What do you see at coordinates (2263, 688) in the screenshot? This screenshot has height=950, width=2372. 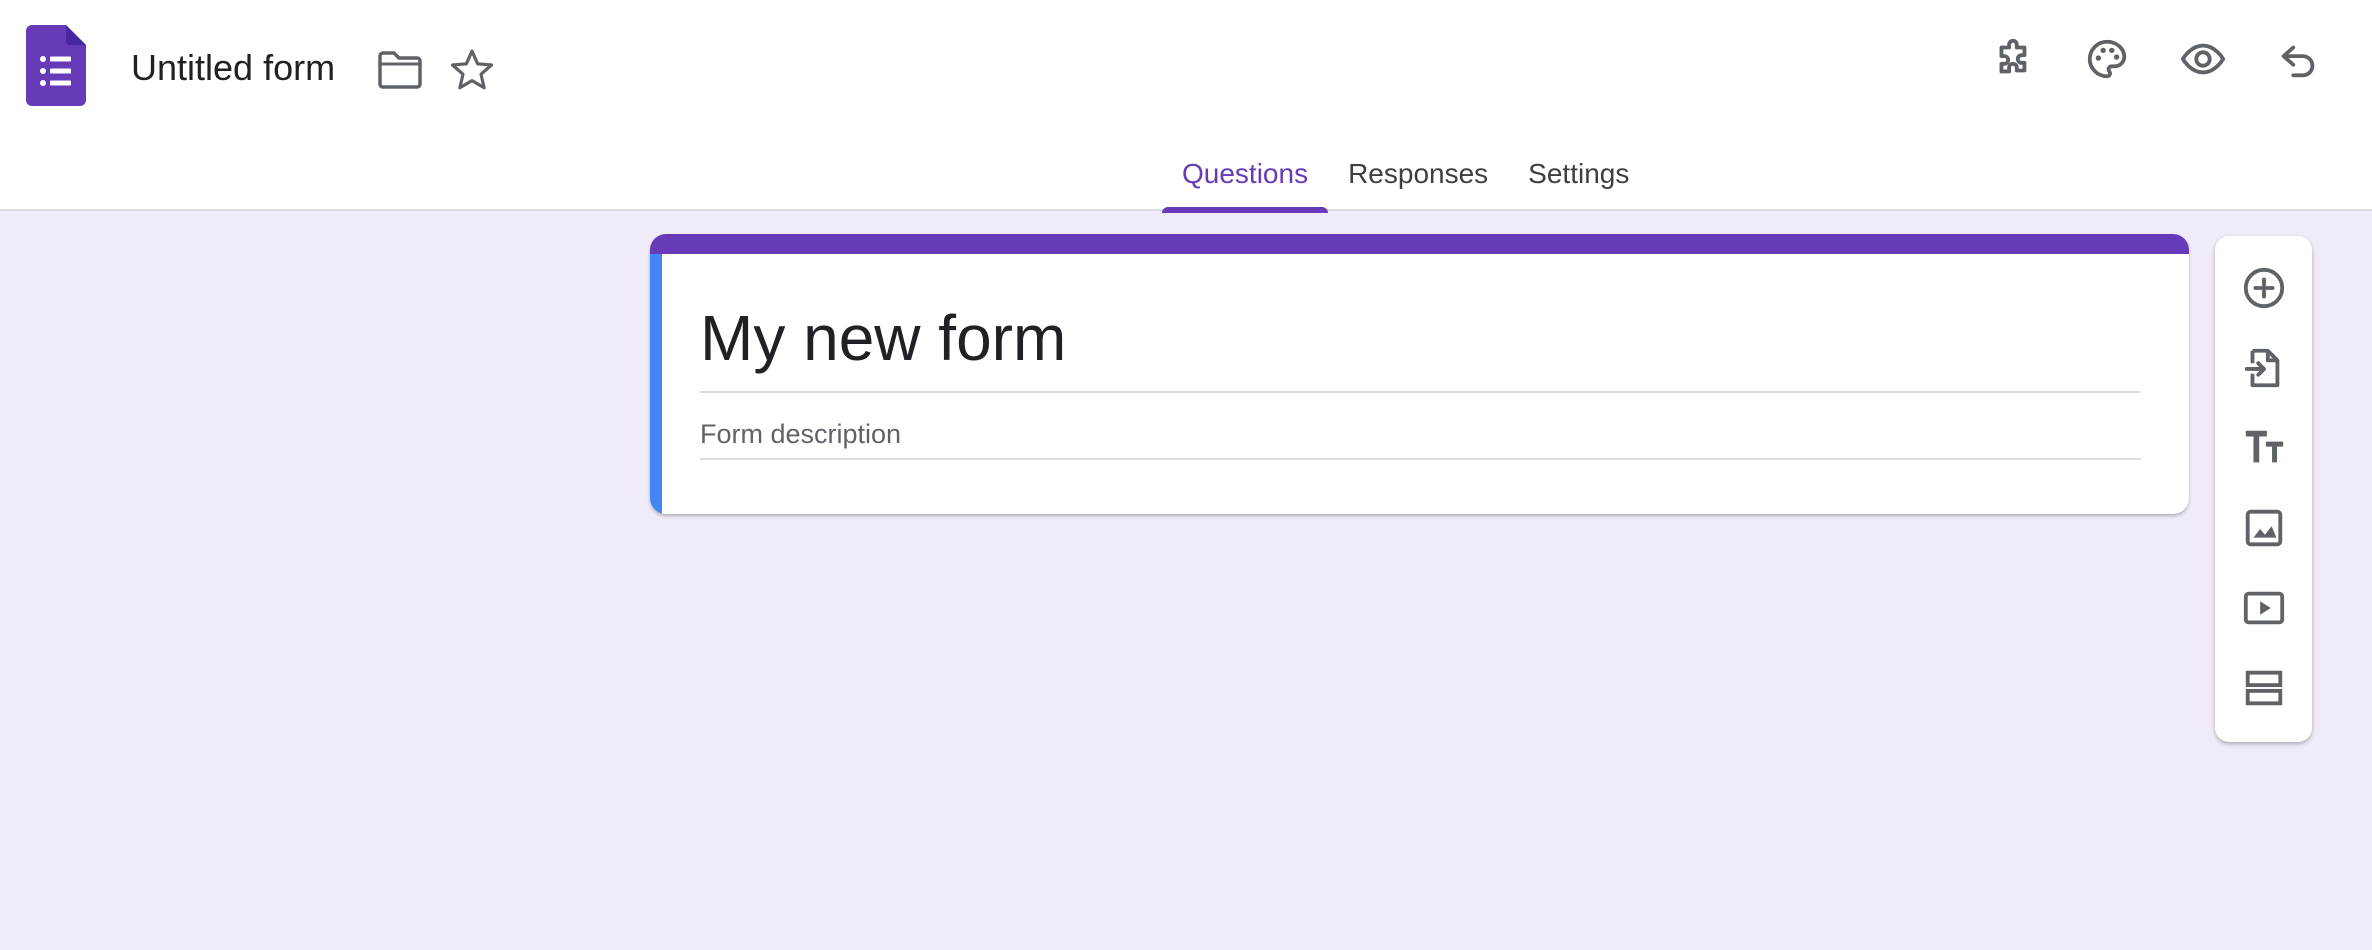 I see `add-section-icon` at bounding box center [2263, 688].